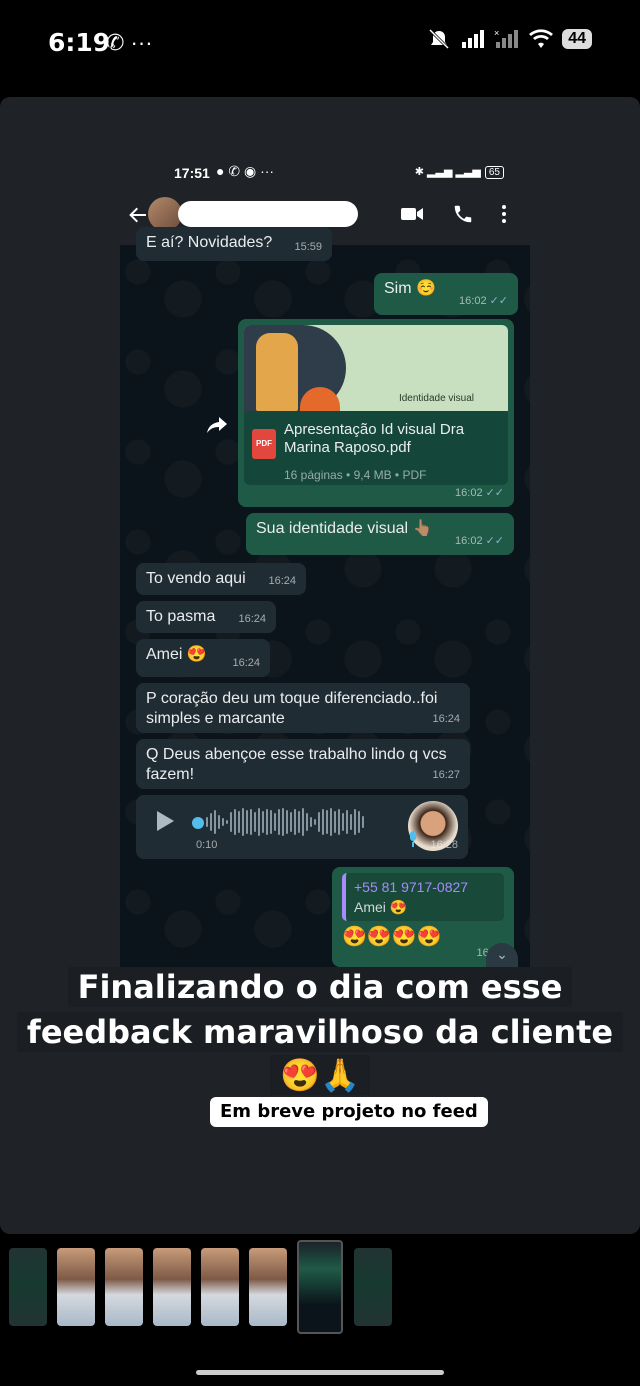 This screenshot has height=1386, width=640. I want to click on message-time: 15:59, so click(308, 247).